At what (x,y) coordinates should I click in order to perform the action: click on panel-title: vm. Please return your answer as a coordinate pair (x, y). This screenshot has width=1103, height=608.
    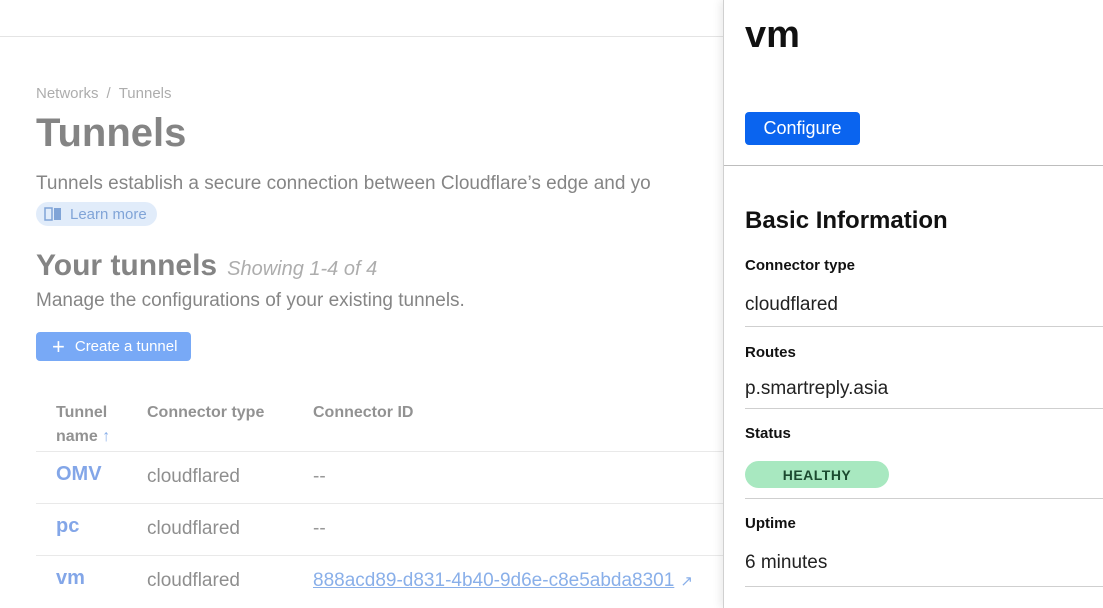
    Looking at the image, I should click on (772, 35).